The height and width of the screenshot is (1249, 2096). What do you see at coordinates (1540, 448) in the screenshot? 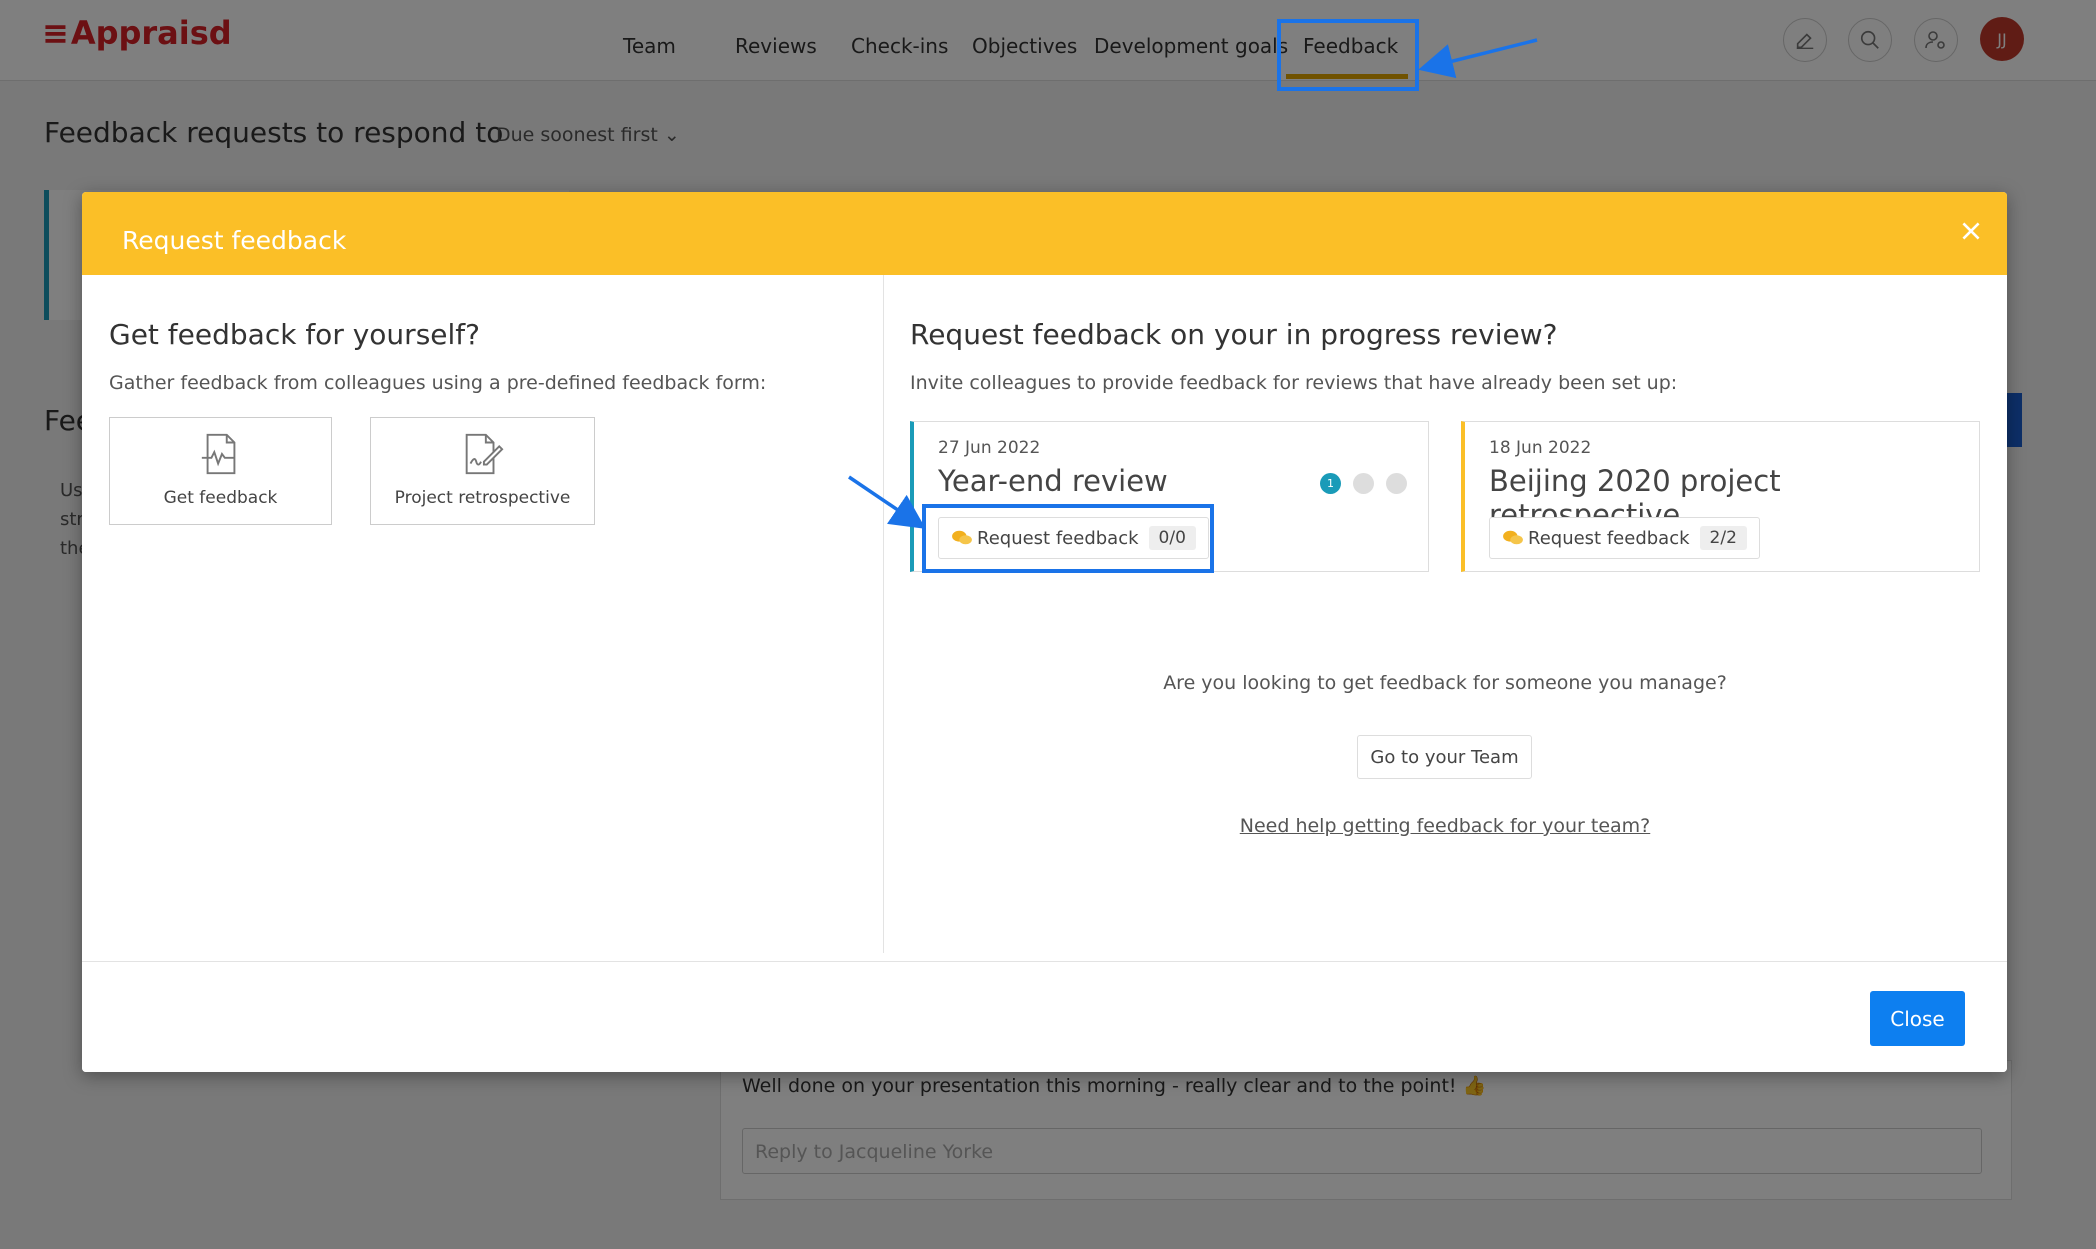
I see `review-date: 18 Jun 2022` at bounding box center [1540, 448].